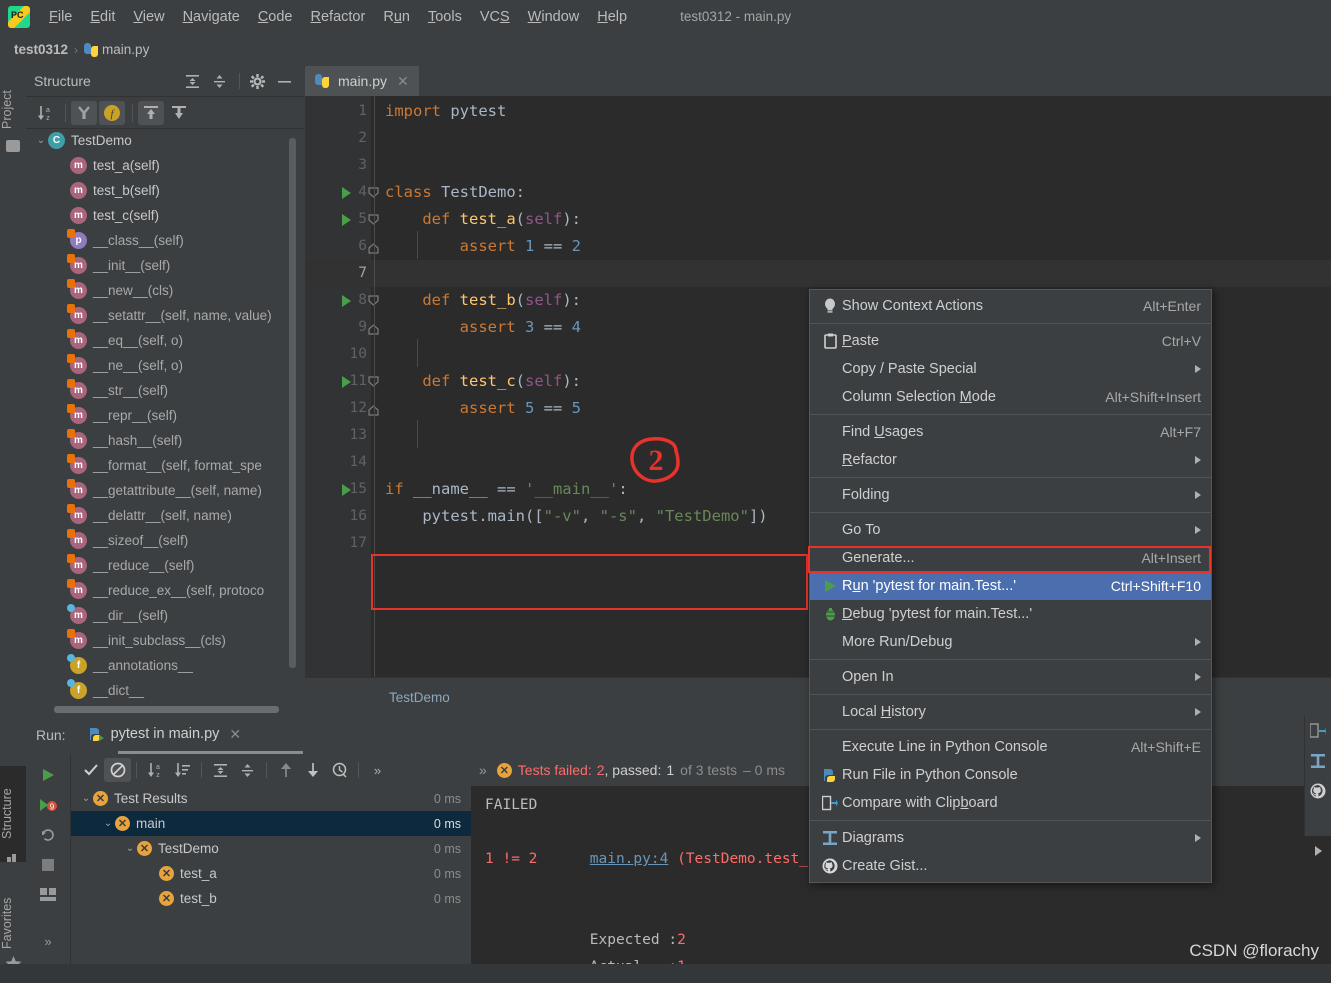 The height and width of the screenshot is (983, 1331). I want to click on structure-tree-item: m __setattr__(self, name, value), so click(165, 315).